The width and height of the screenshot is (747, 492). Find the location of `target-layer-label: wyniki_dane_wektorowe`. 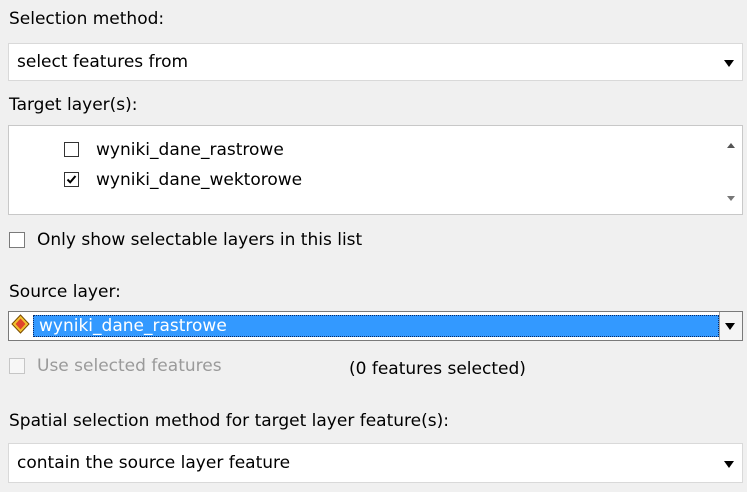

target-layer-label: wyniki_dane_wektorowe is located at coordinates (199, 180).